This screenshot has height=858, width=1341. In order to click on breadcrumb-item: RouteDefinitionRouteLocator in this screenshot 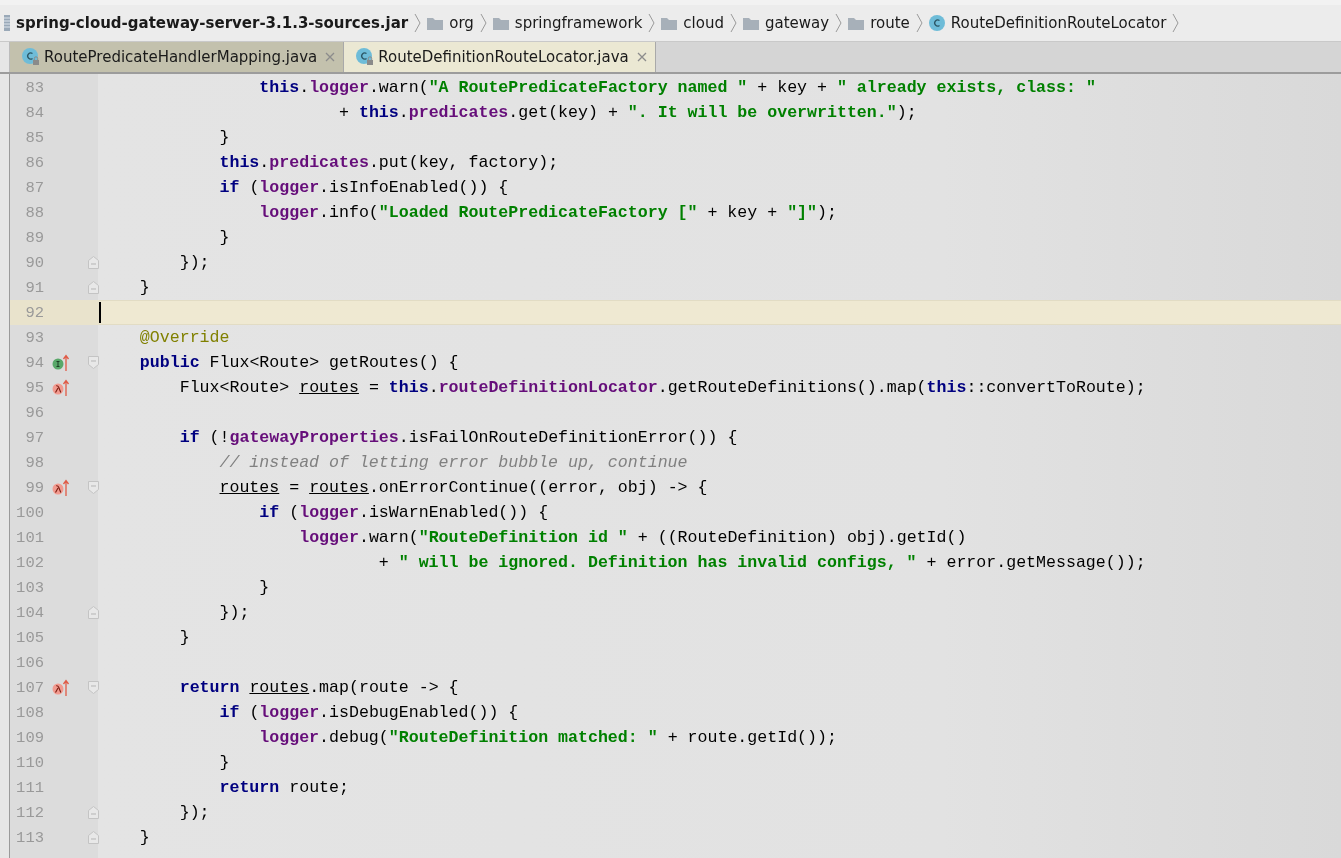, I will do `click(1058, 23)`.